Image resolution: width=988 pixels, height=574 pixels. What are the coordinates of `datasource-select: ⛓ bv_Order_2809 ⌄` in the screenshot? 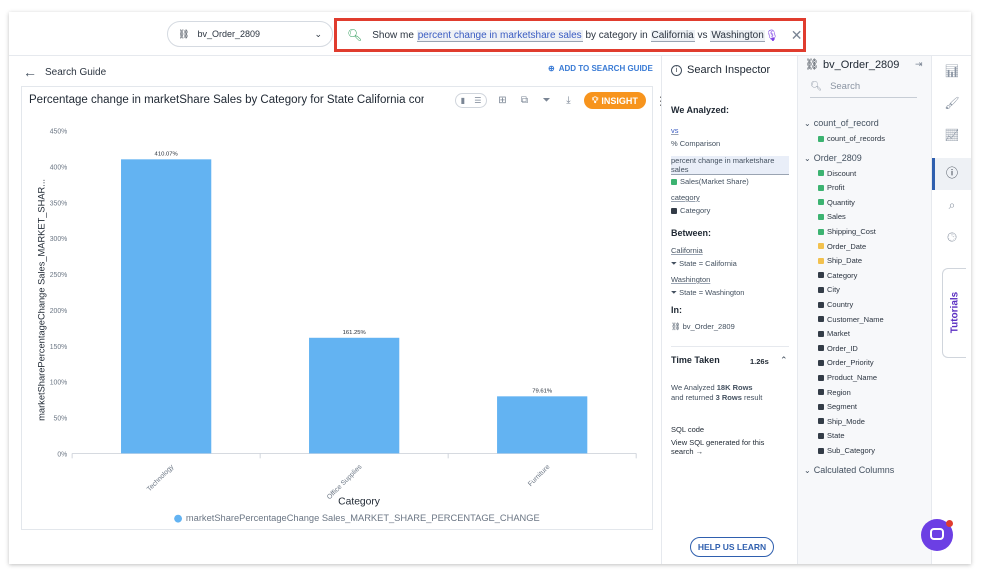 It's located at (250, 34).